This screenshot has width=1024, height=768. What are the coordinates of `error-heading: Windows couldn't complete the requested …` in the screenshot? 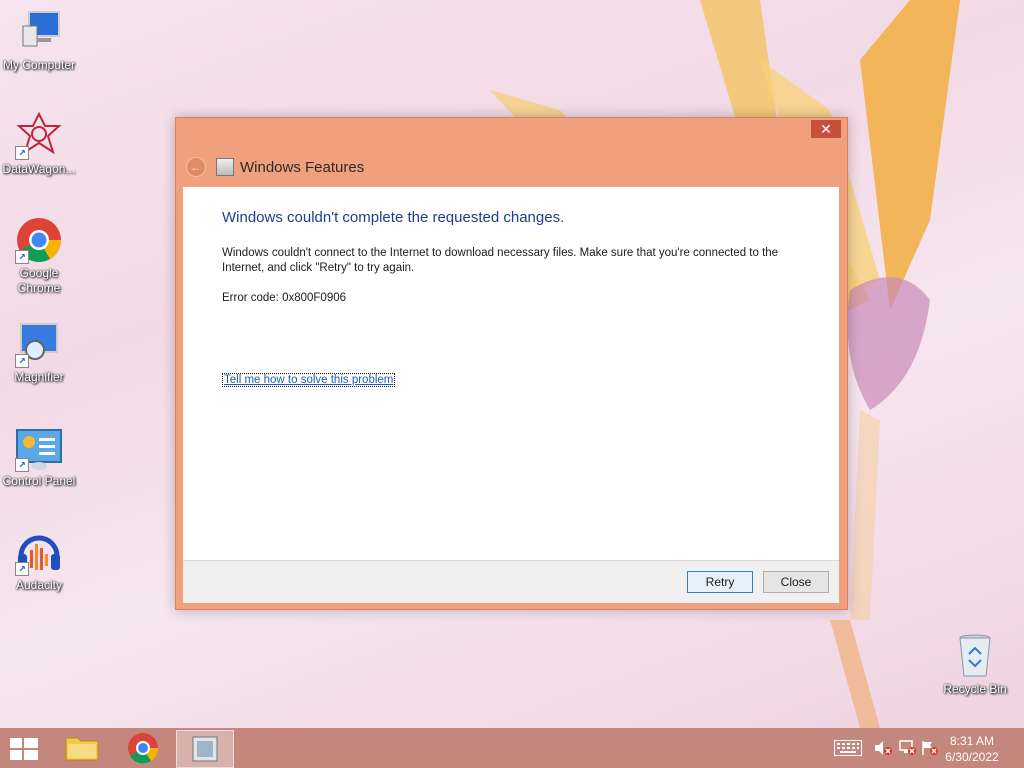 It's located at (393, 217).